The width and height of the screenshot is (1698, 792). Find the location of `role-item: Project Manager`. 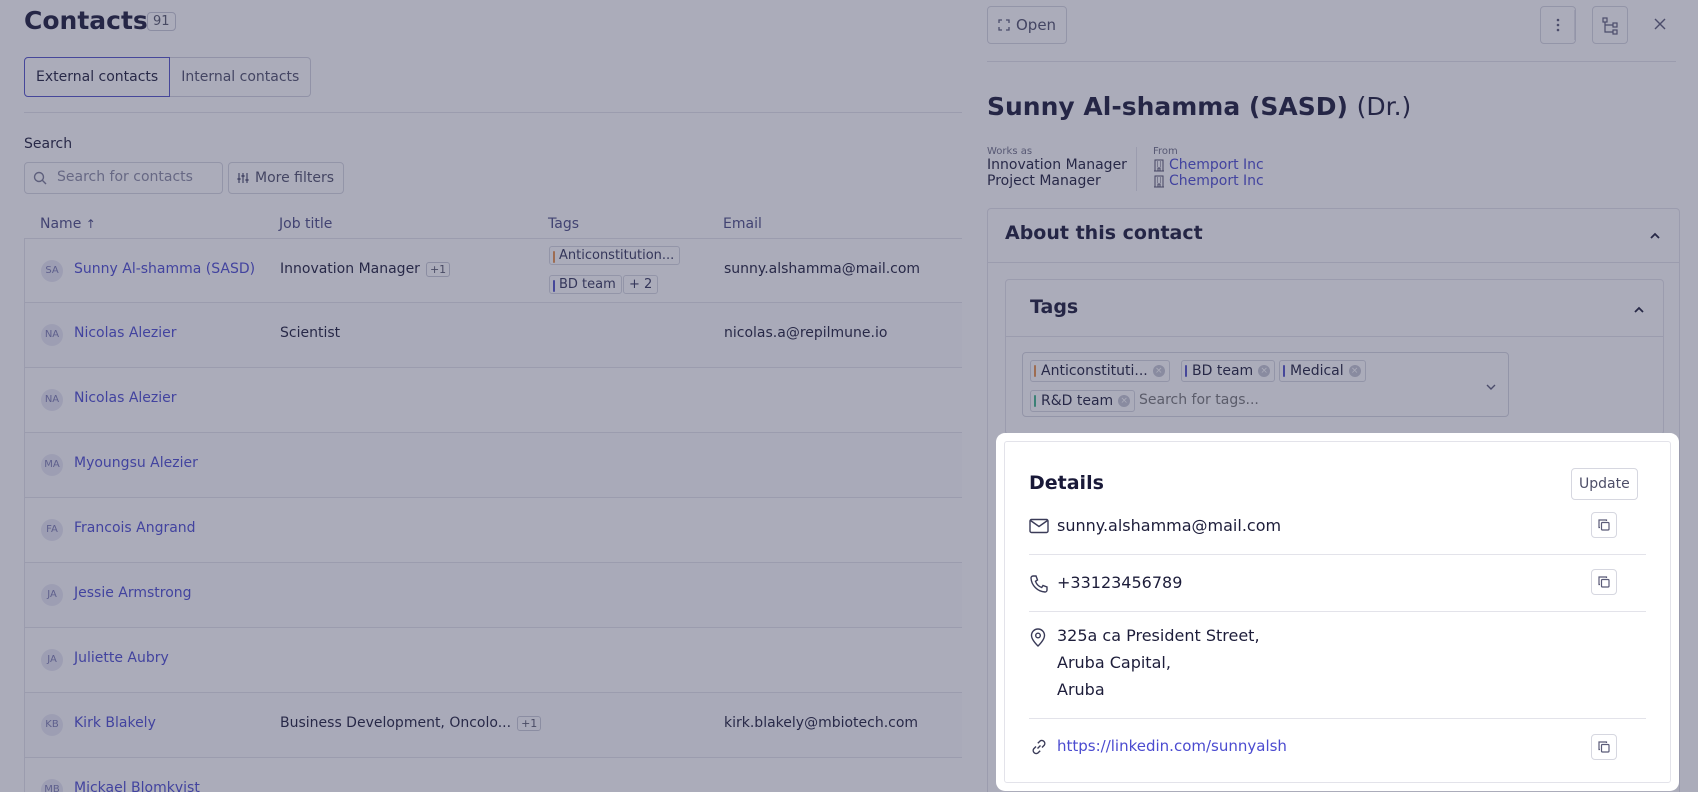

role-item: Project Manager is located at coordinates (1044, 181).